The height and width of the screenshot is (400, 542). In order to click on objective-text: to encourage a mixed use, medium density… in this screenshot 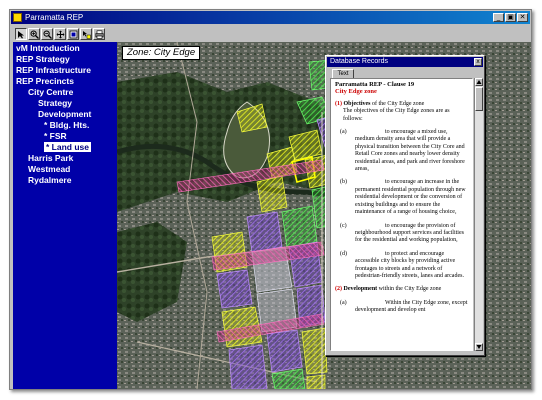, I will do `click(410, 151)`.